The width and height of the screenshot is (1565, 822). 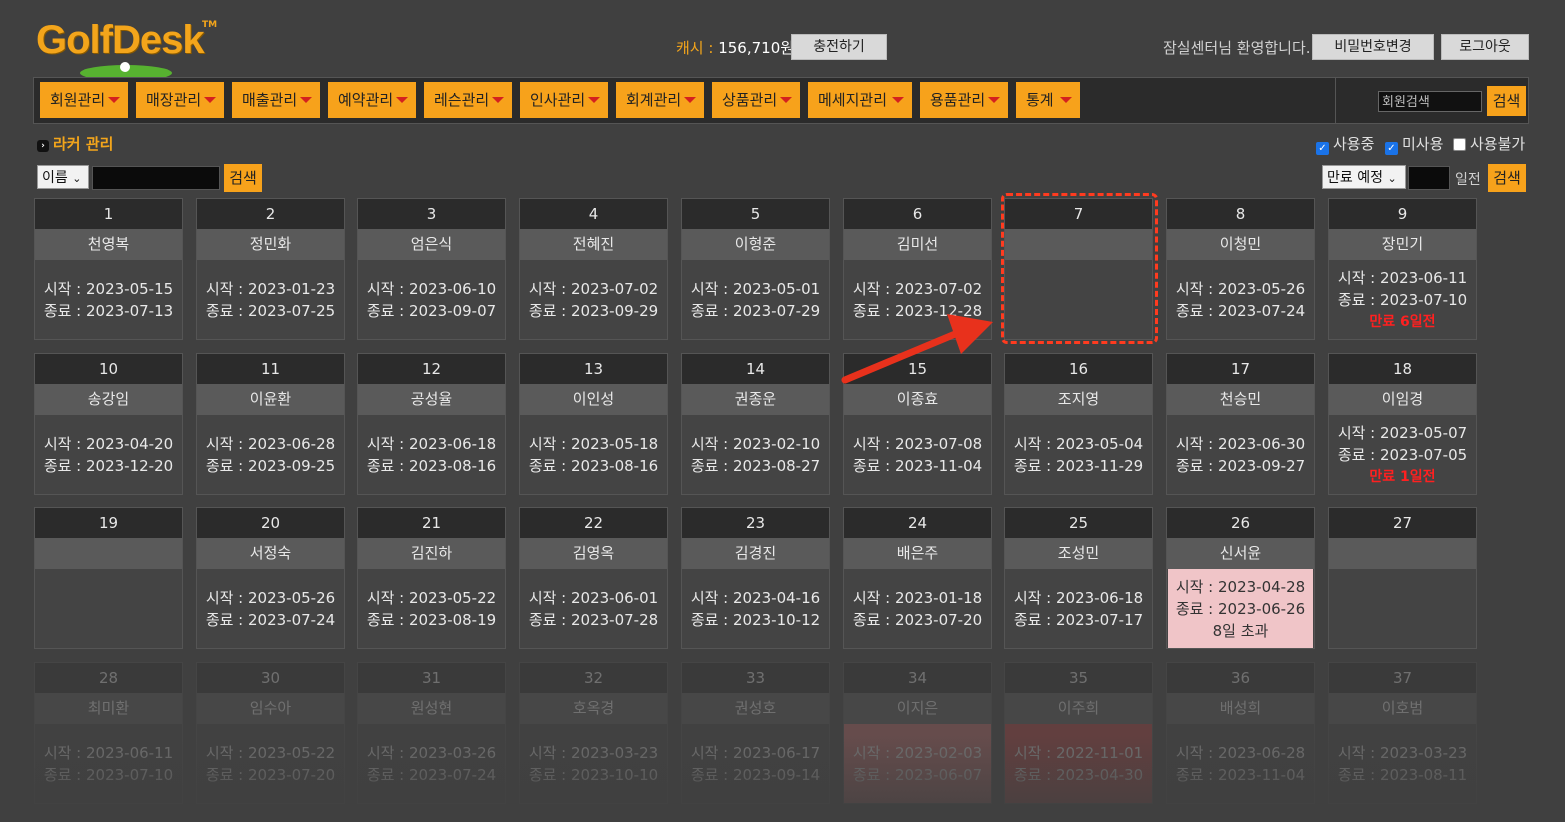 What do you see at coordinates (1078, 733) in the screenshot?
I see `locker-card: 35 이주희 시작 : 2022-11-01 종료 : 2023-04-30` at bounding box center [1078, 733].